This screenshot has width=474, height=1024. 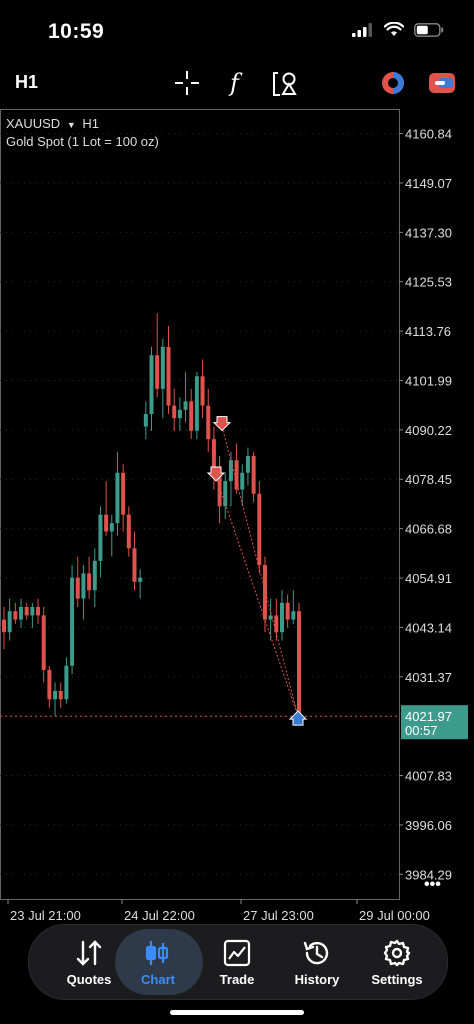 What do you see at coordinates (432, 884) in the screenshot?
I see `more-options-icon: •••` at bounding box center [432, 884].